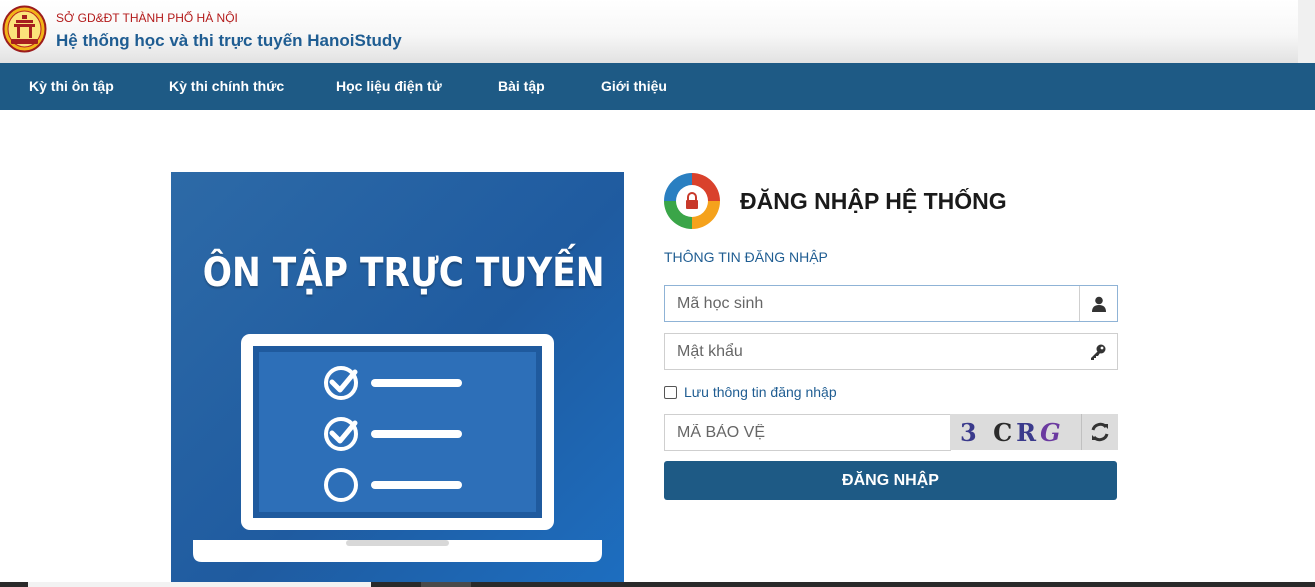  What do you see at coordinates (760, 392) in the screenshot?
I see `remember-login-label: Lưu thông tin đăng nhập` at bounding box center [760, 392].